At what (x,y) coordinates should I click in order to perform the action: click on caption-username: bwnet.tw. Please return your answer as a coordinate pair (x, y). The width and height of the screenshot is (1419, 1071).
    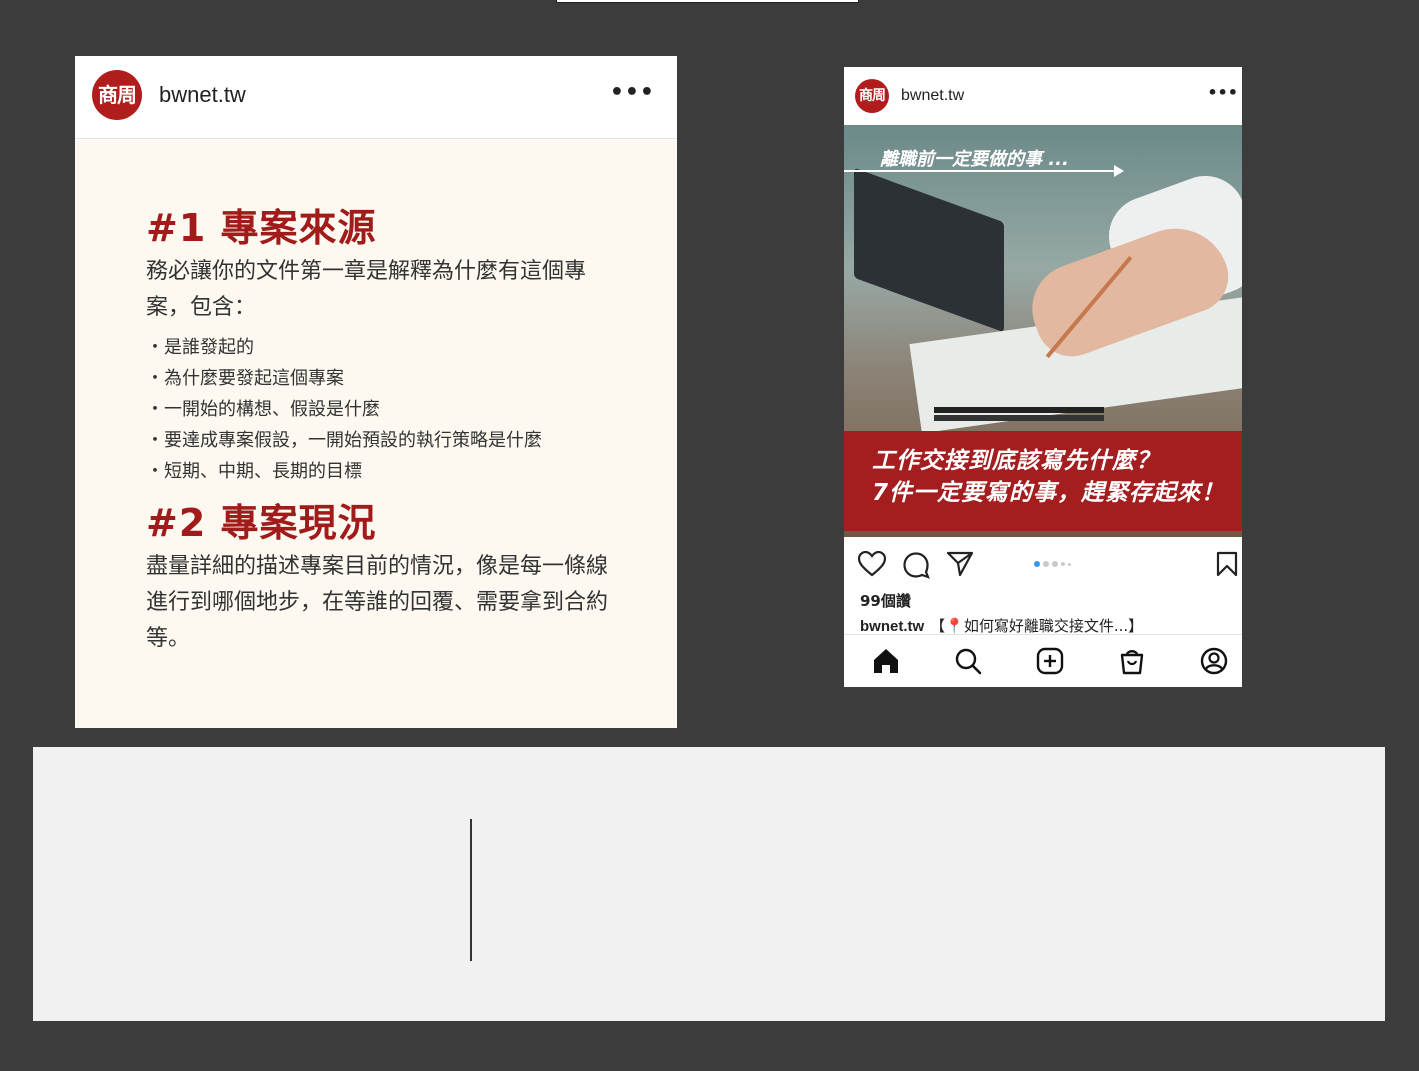
    Looking at the image, I should click on (892, 626).